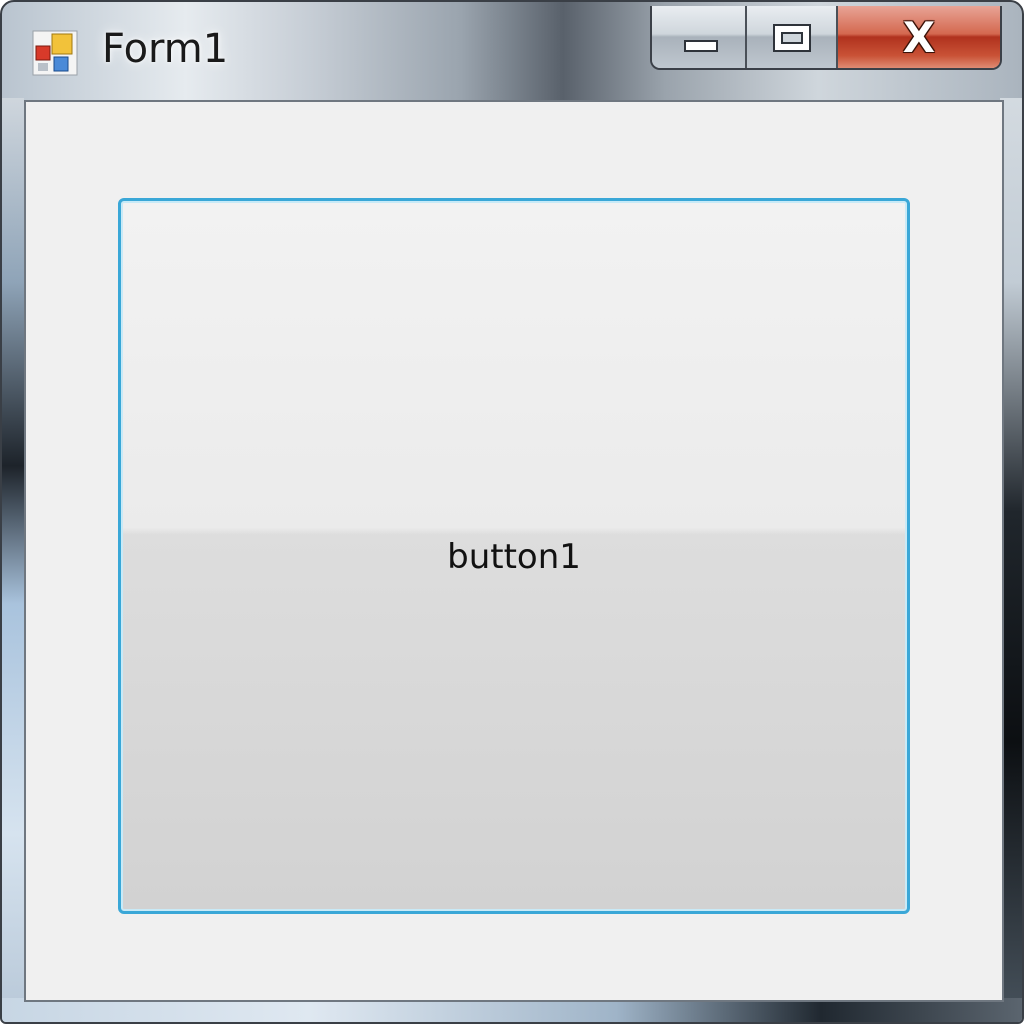  I want to click on button1-label: button1, so click(514, 557).